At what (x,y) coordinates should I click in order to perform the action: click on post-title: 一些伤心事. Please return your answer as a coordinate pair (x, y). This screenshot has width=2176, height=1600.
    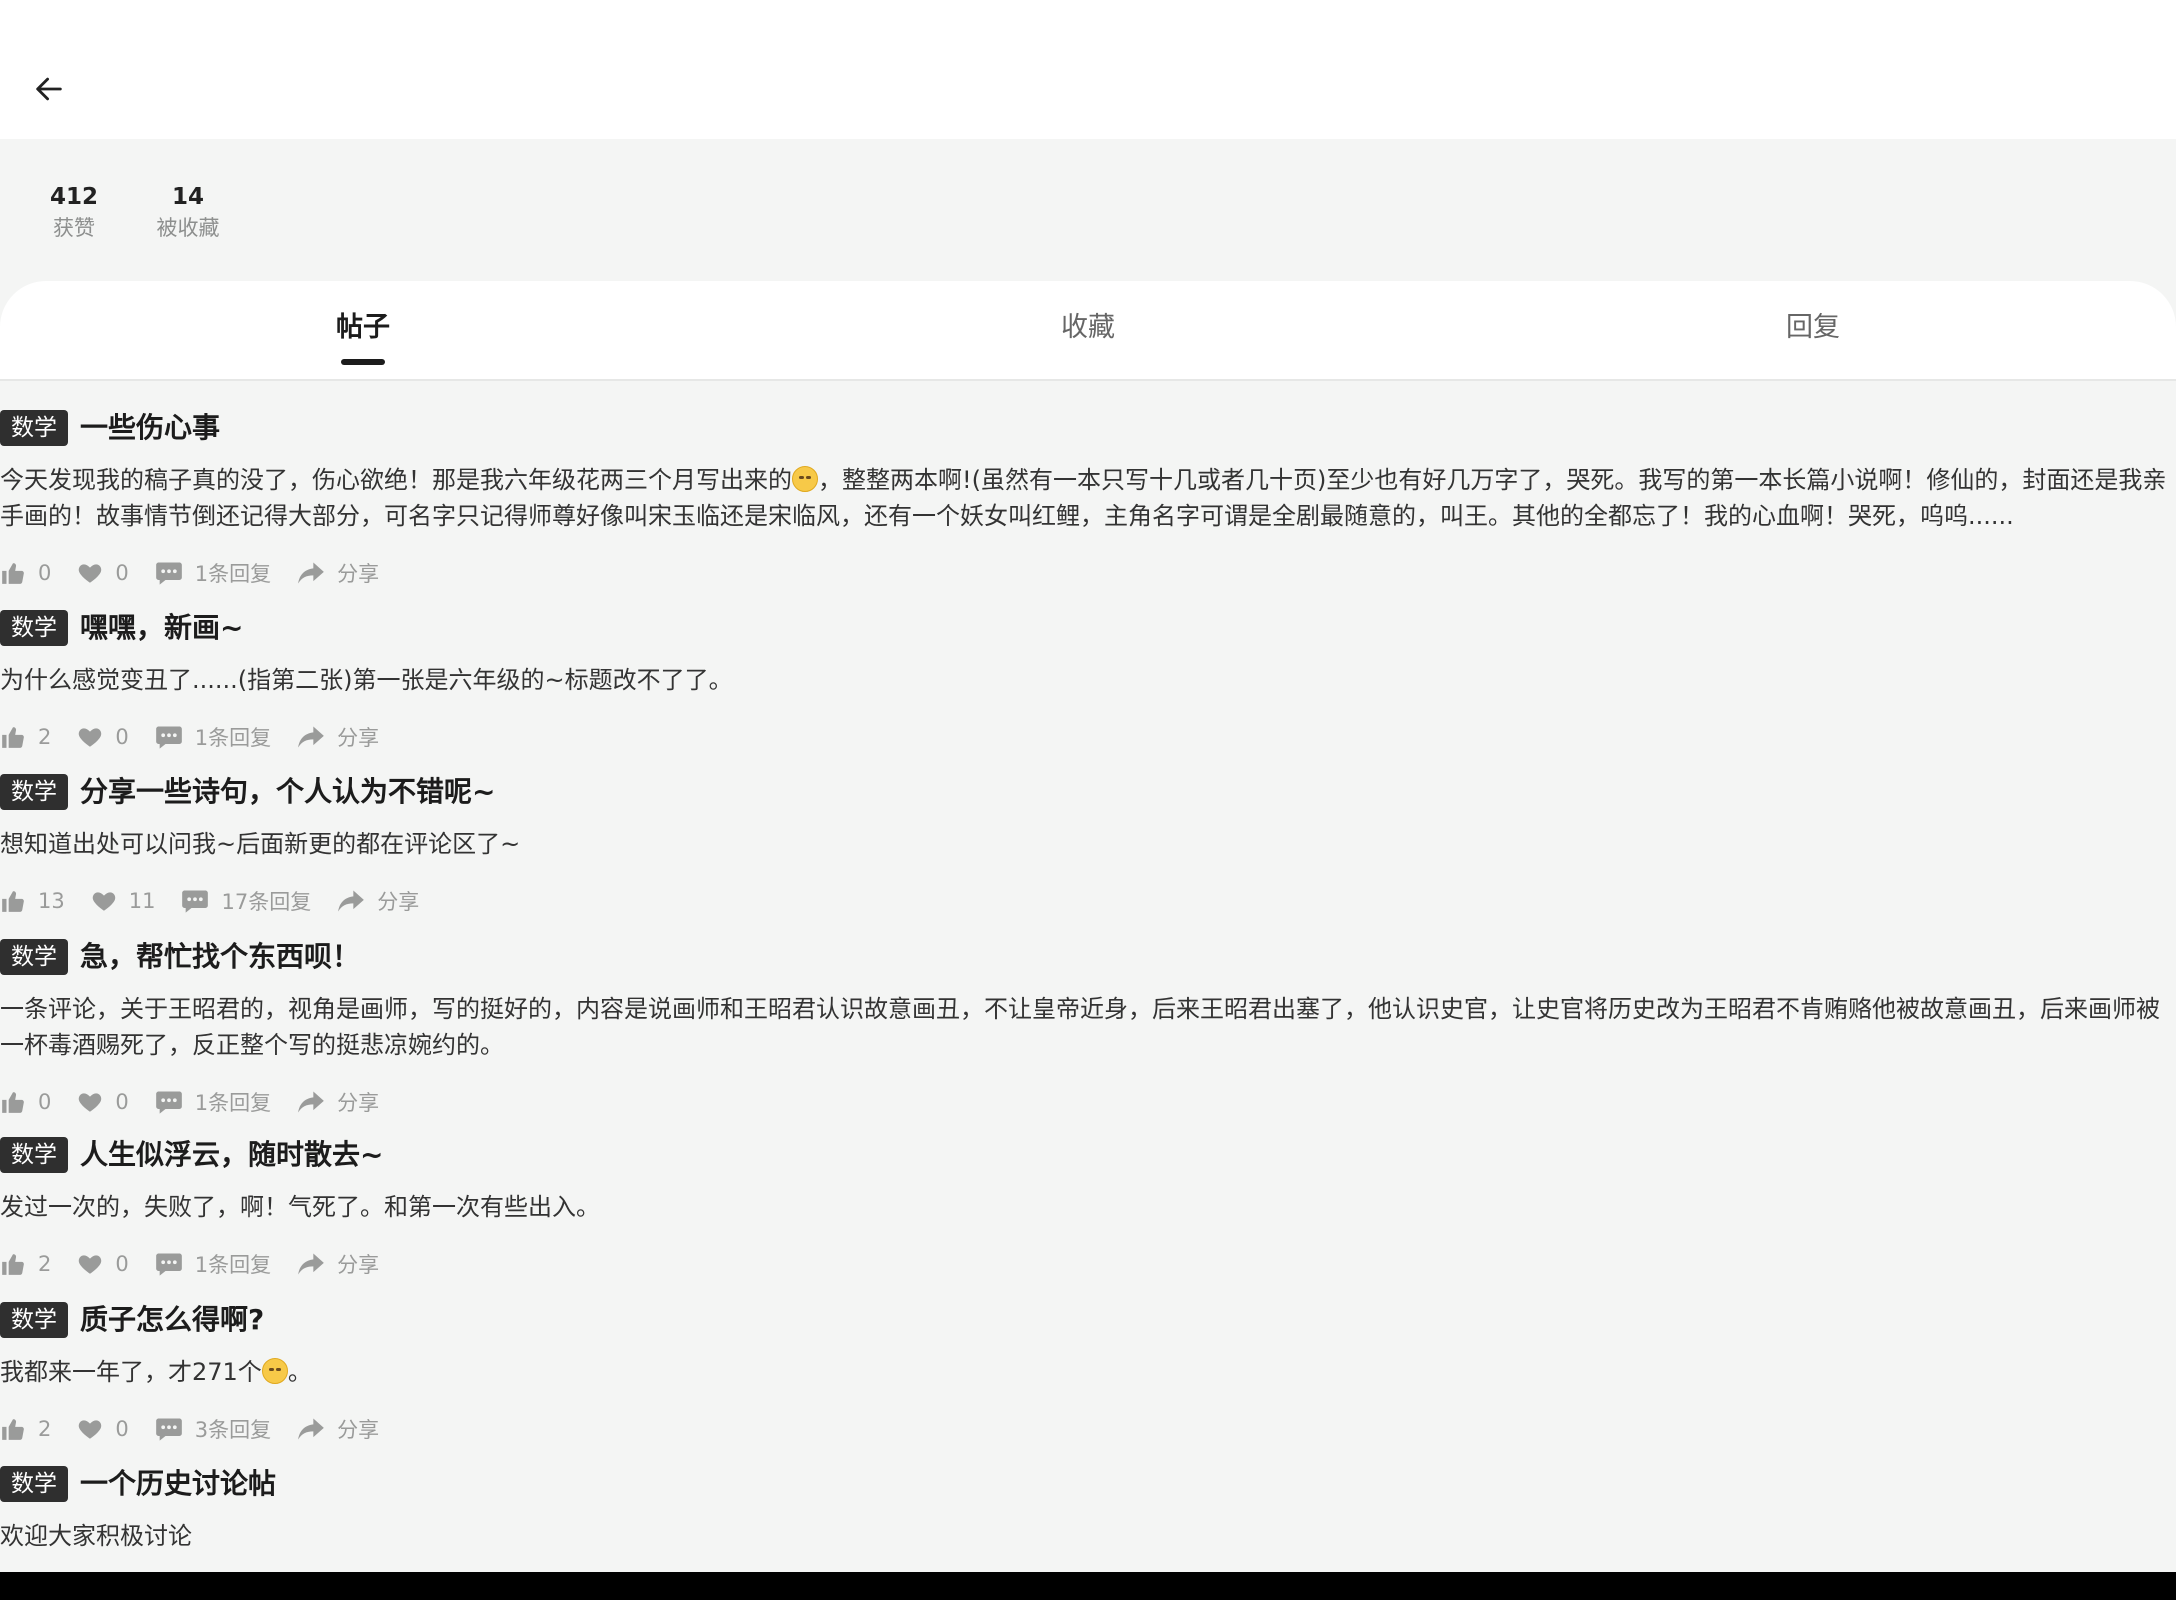
    Looking at the image, I should click on (150, 428).